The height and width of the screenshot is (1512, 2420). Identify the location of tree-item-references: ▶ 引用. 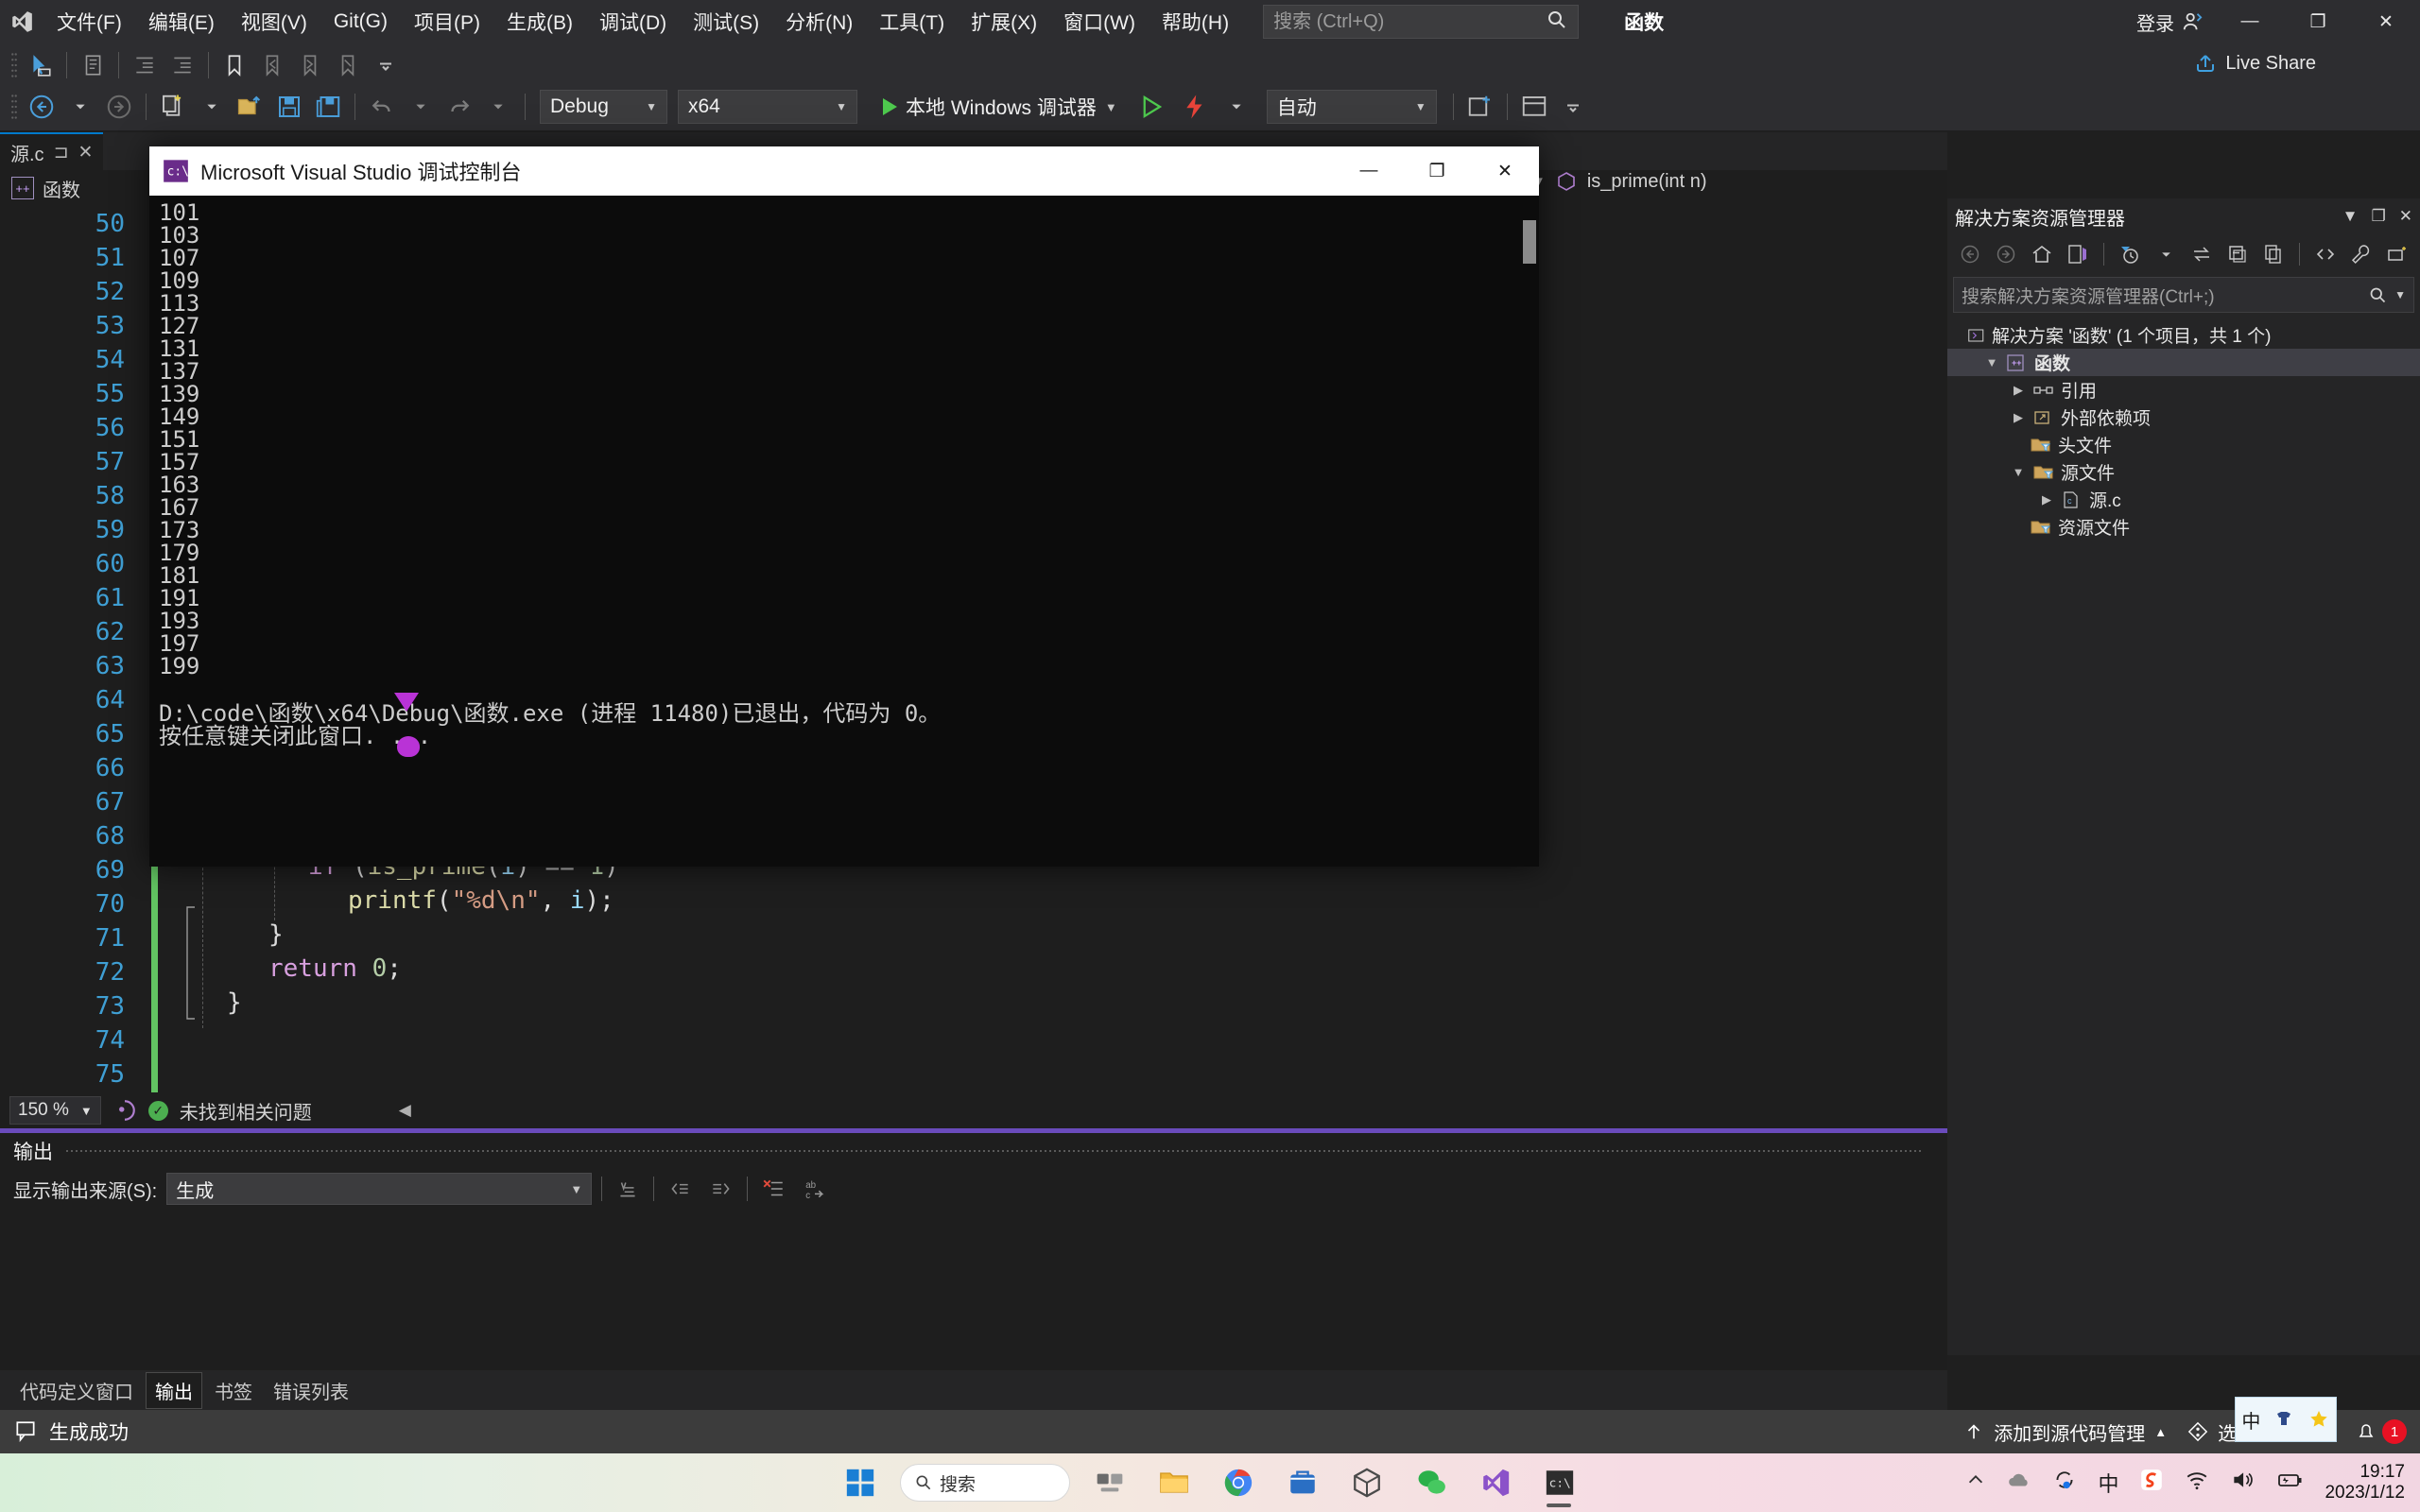
(2183, 390).